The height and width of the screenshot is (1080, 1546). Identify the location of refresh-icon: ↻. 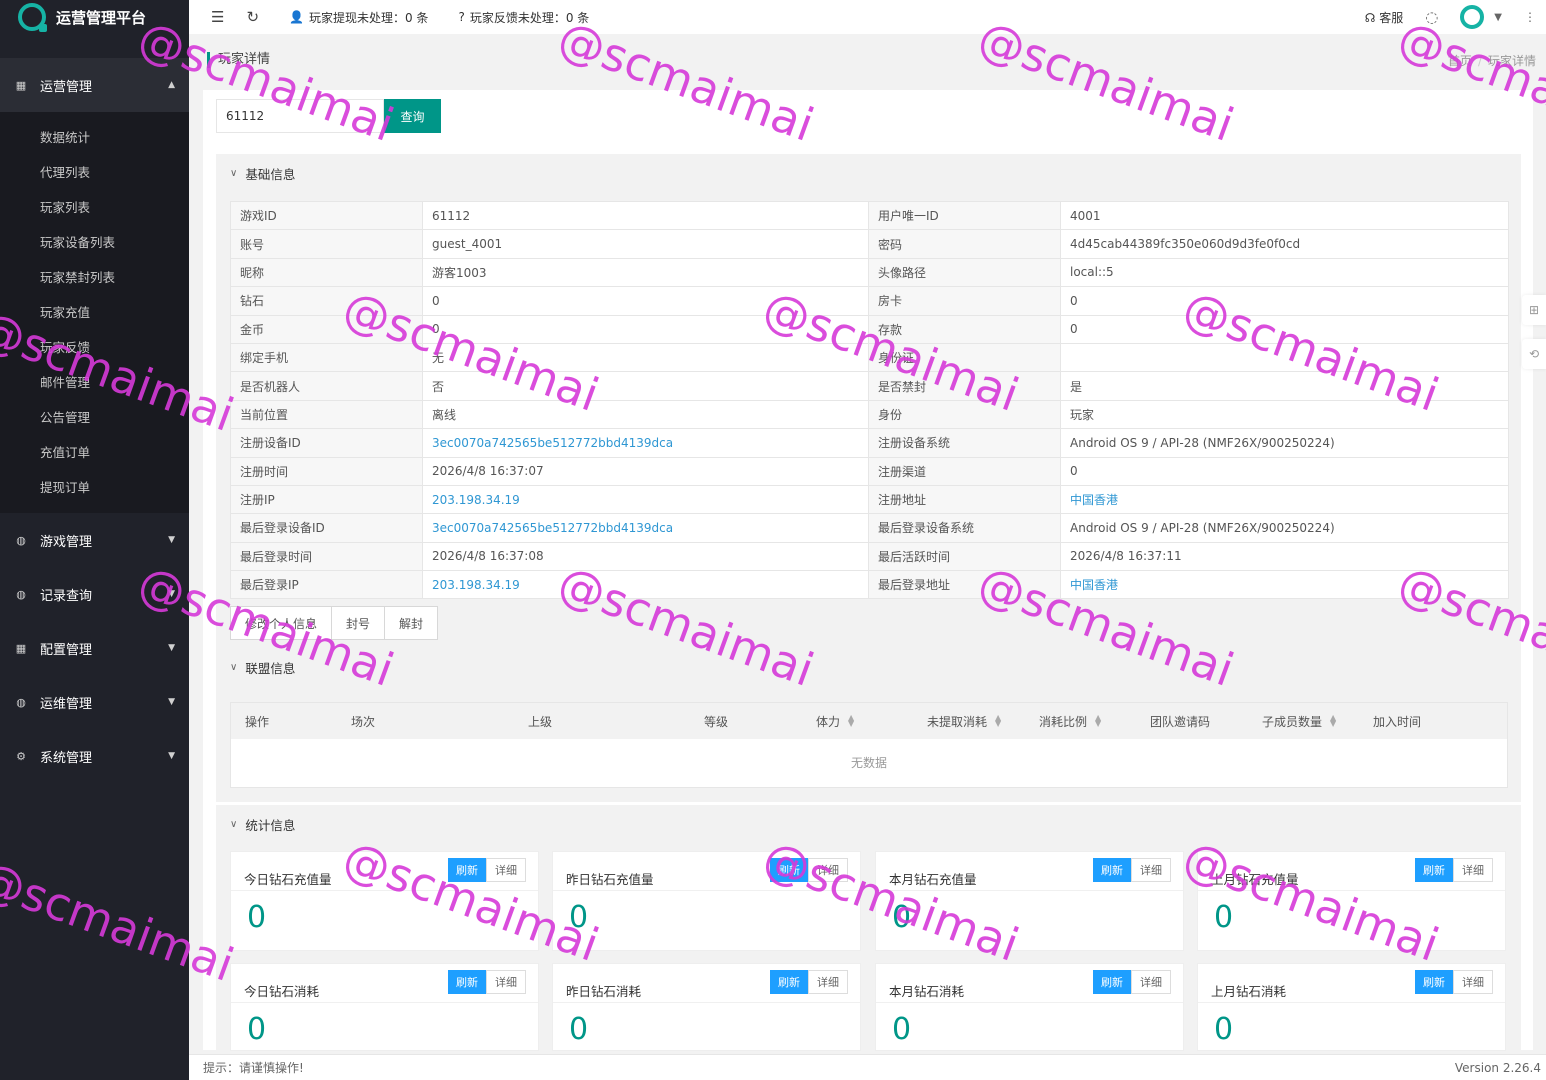
(252, 17).